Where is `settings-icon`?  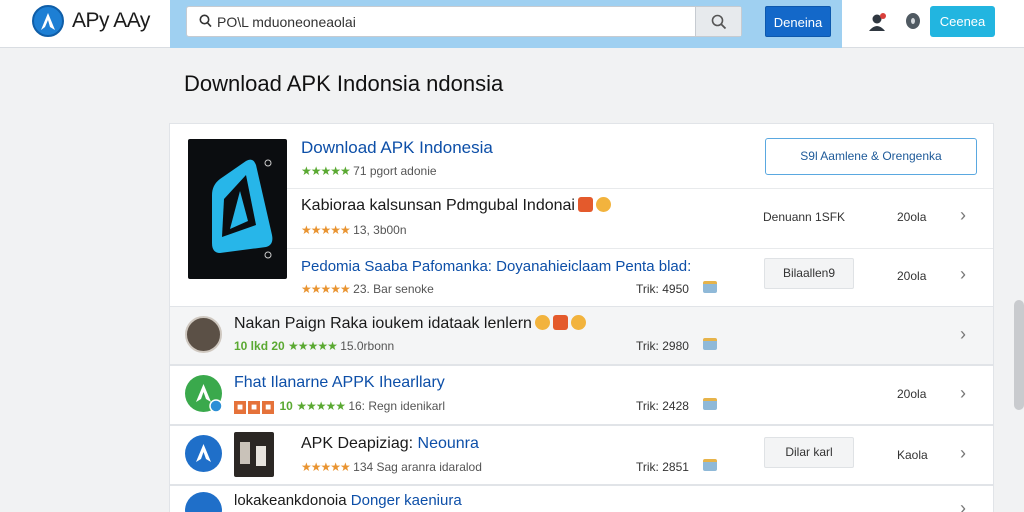
settings-icon is located at coordinates (913, 21).